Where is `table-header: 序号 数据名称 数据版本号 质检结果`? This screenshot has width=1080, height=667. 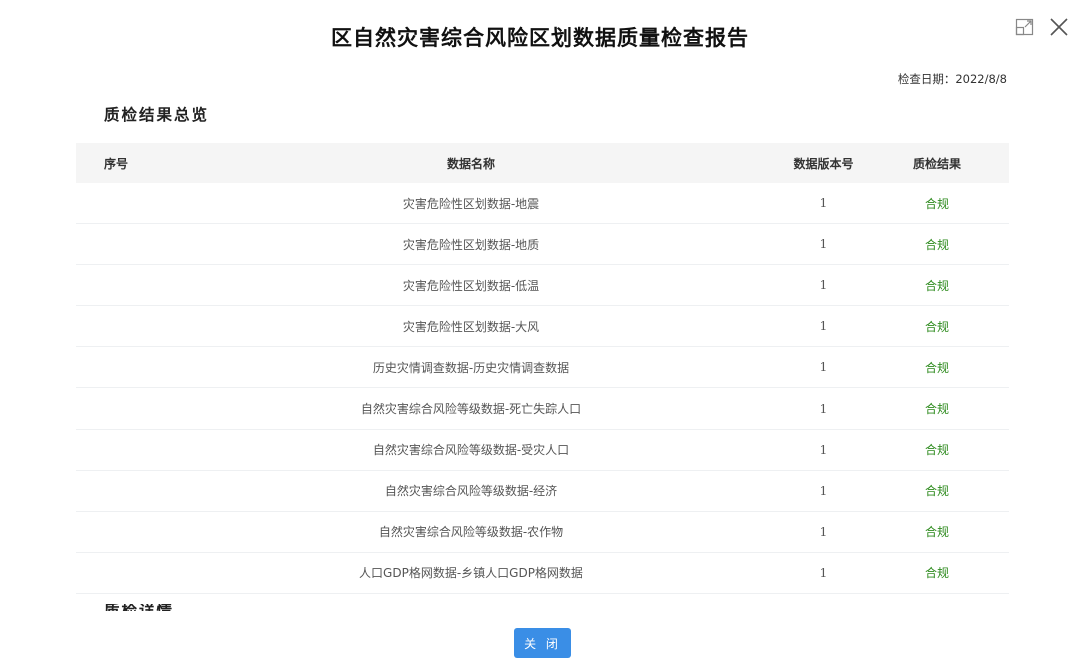 table-header: 序号 数据名称 数据版本号 质检结果 is located at coordinates (542, 163).